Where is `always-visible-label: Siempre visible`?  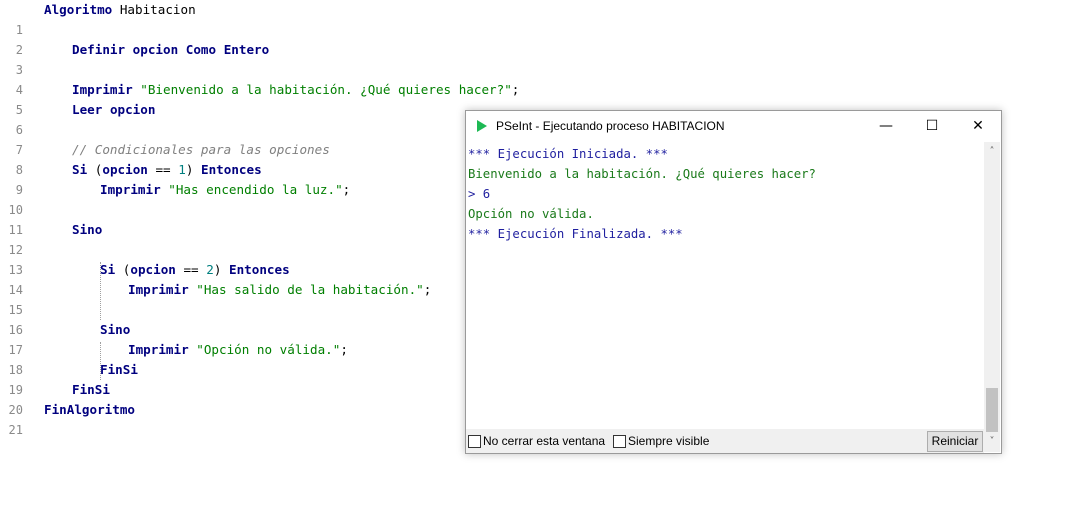
always-visible-label: Siempre visible is located at coordinates (668, 441).